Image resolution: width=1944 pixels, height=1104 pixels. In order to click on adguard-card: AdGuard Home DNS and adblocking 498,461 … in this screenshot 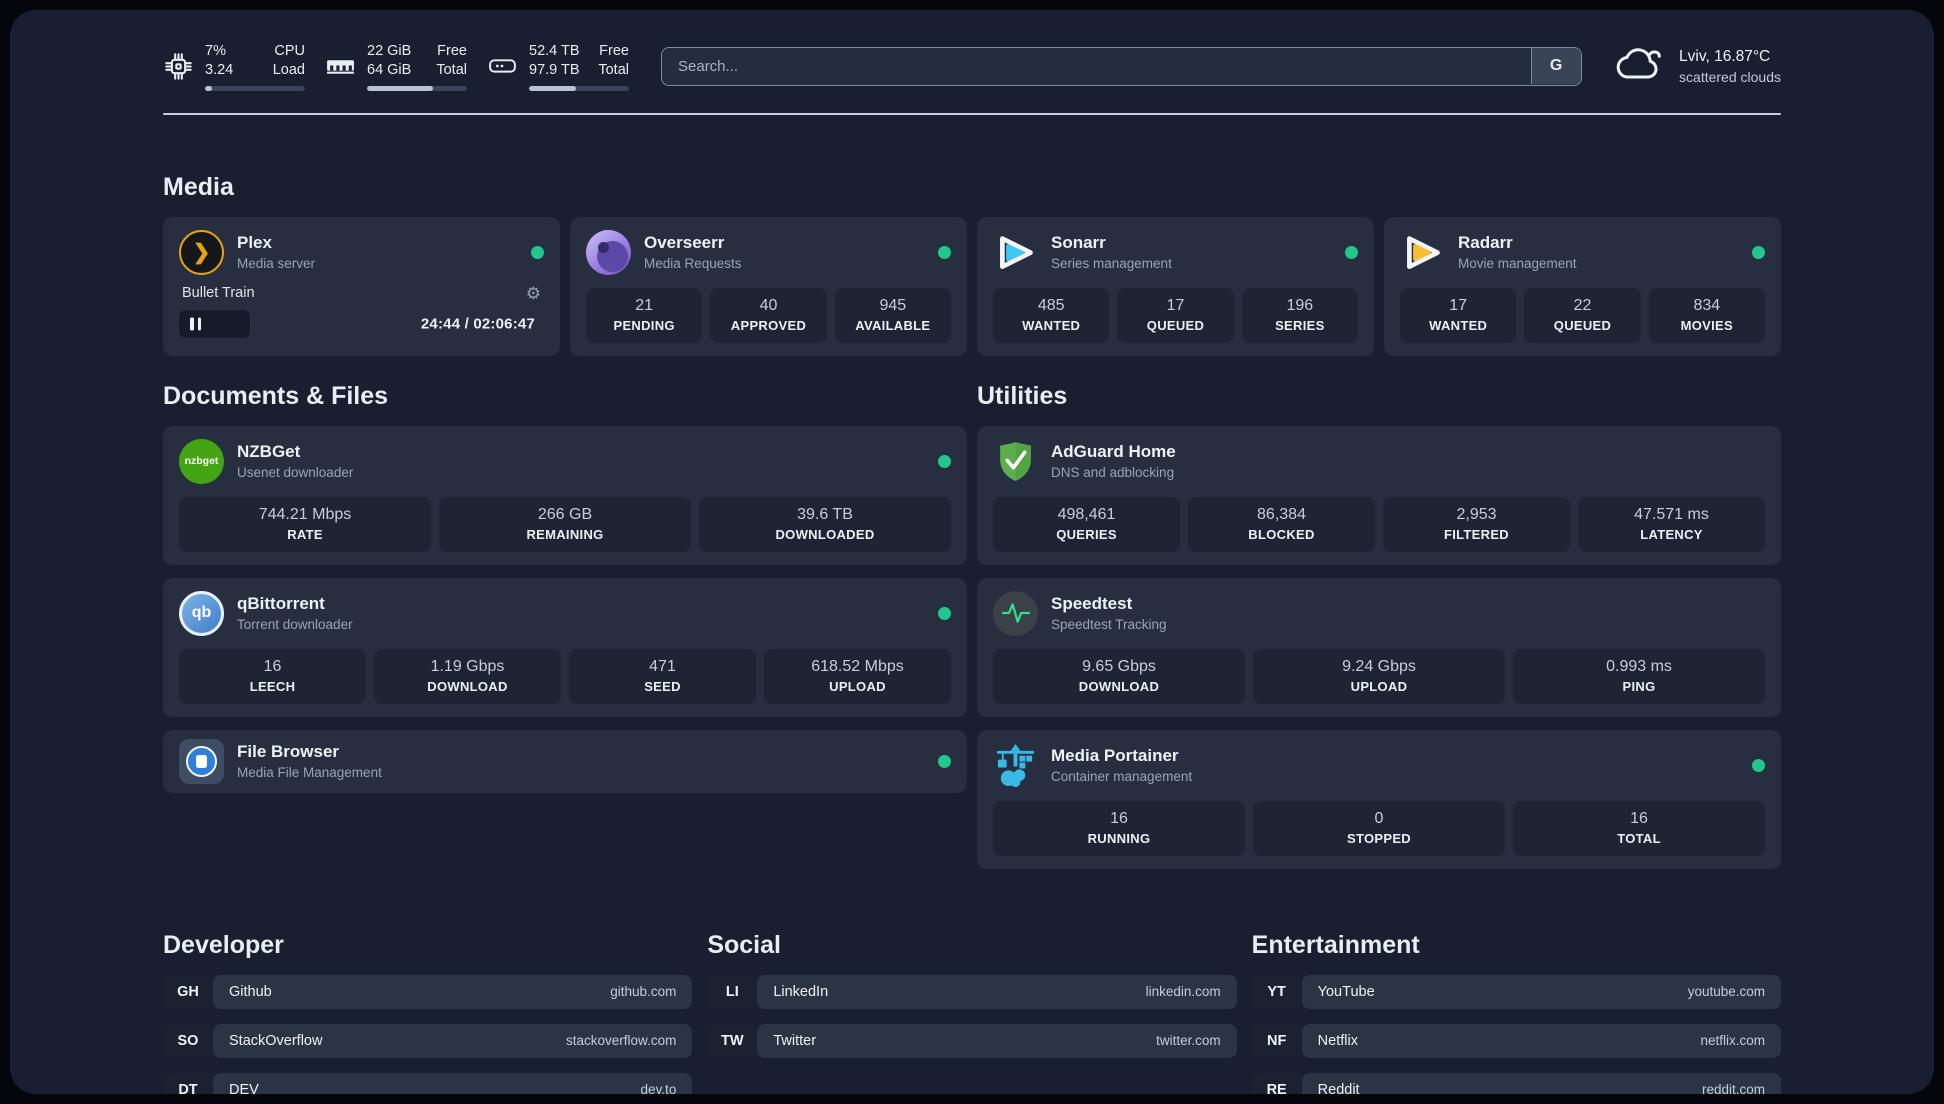, I will do `click(1379, 495)`.